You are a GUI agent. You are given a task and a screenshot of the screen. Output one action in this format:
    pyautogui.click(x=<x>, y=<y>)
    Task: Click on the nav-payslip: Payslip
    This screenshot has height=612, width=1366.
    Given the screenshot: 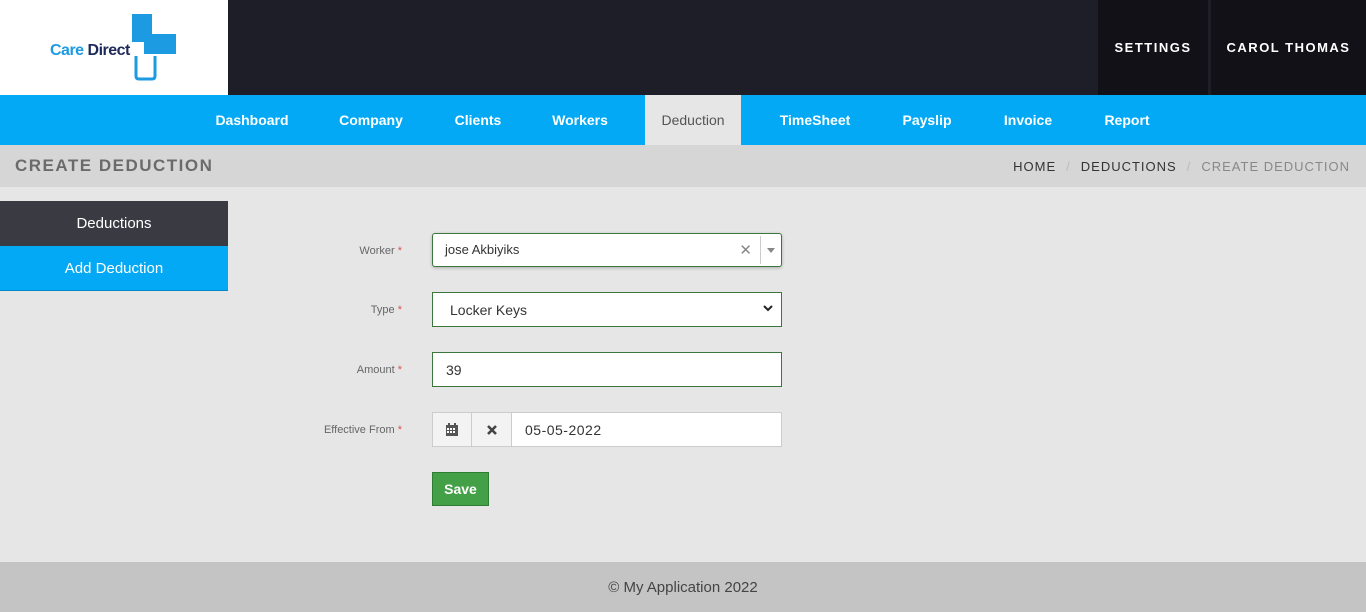 What is the action you would take?
    pyautogui.click(x=927, y=120)
    